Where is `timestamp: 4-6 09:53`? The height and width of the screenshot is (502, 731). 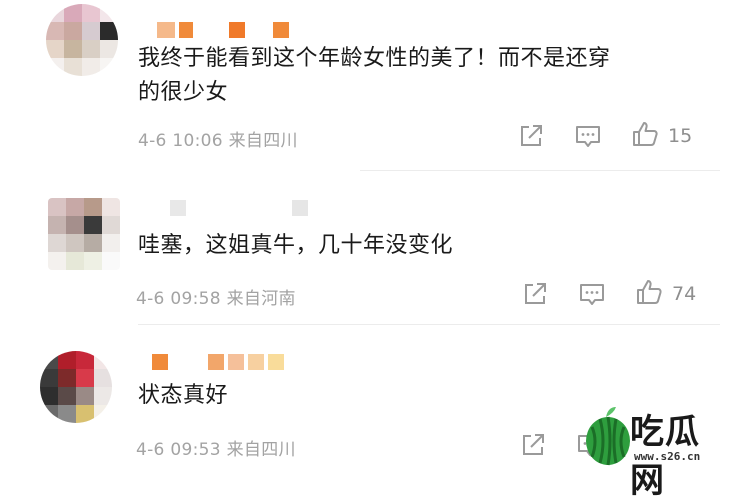 timestamp: 4-6 09:53 is located at coordinates (178, 450).